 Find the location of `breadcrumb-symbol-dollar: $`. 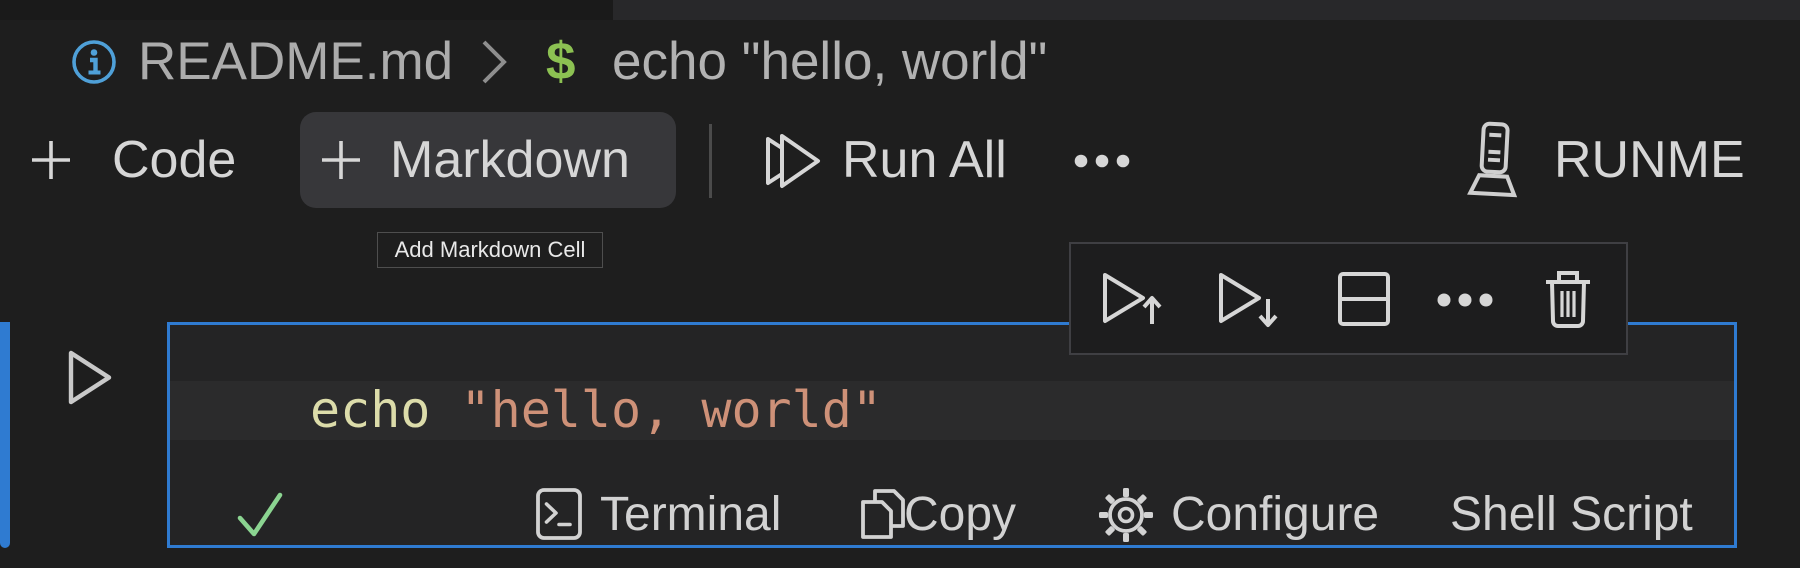

breadcrumb-symbol-dollar: $ is located at coordinates (560, 62).